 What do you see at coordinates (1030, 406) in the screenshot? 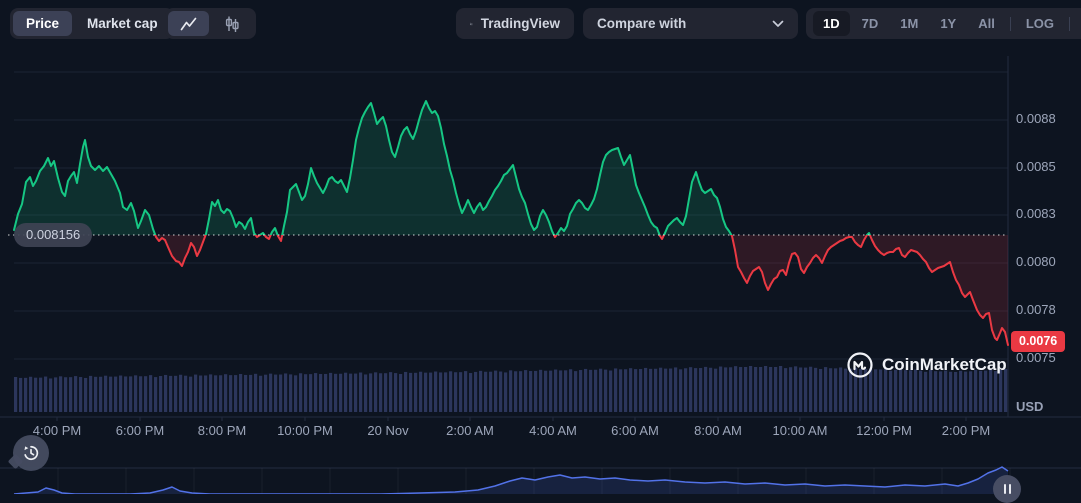
I see `y-axis-unit-label: USD` at bounding box center [1030, 406].